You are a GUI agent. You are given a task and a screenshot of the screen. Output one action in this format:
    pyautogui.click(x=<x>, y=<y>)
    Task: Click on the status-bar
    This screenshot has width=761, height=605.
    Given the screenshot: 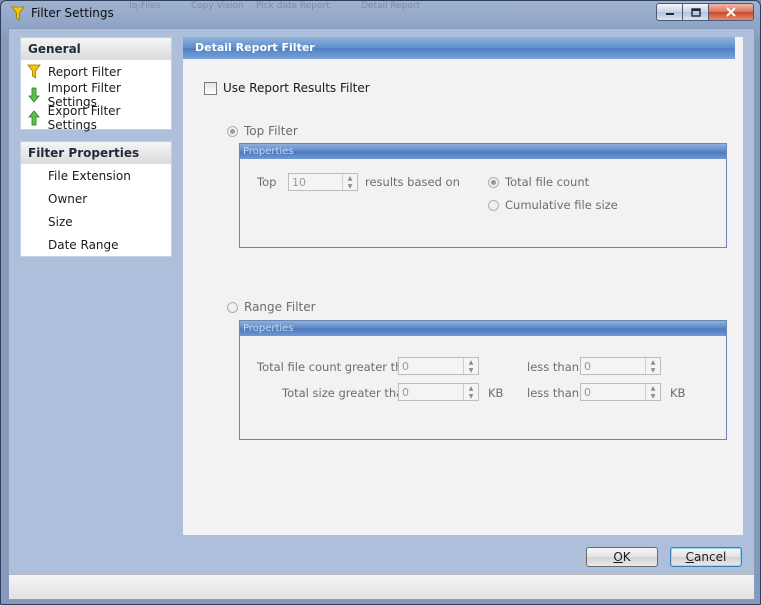 What is the action you would take?
    pyautogui.click(x=381, y=586)
    